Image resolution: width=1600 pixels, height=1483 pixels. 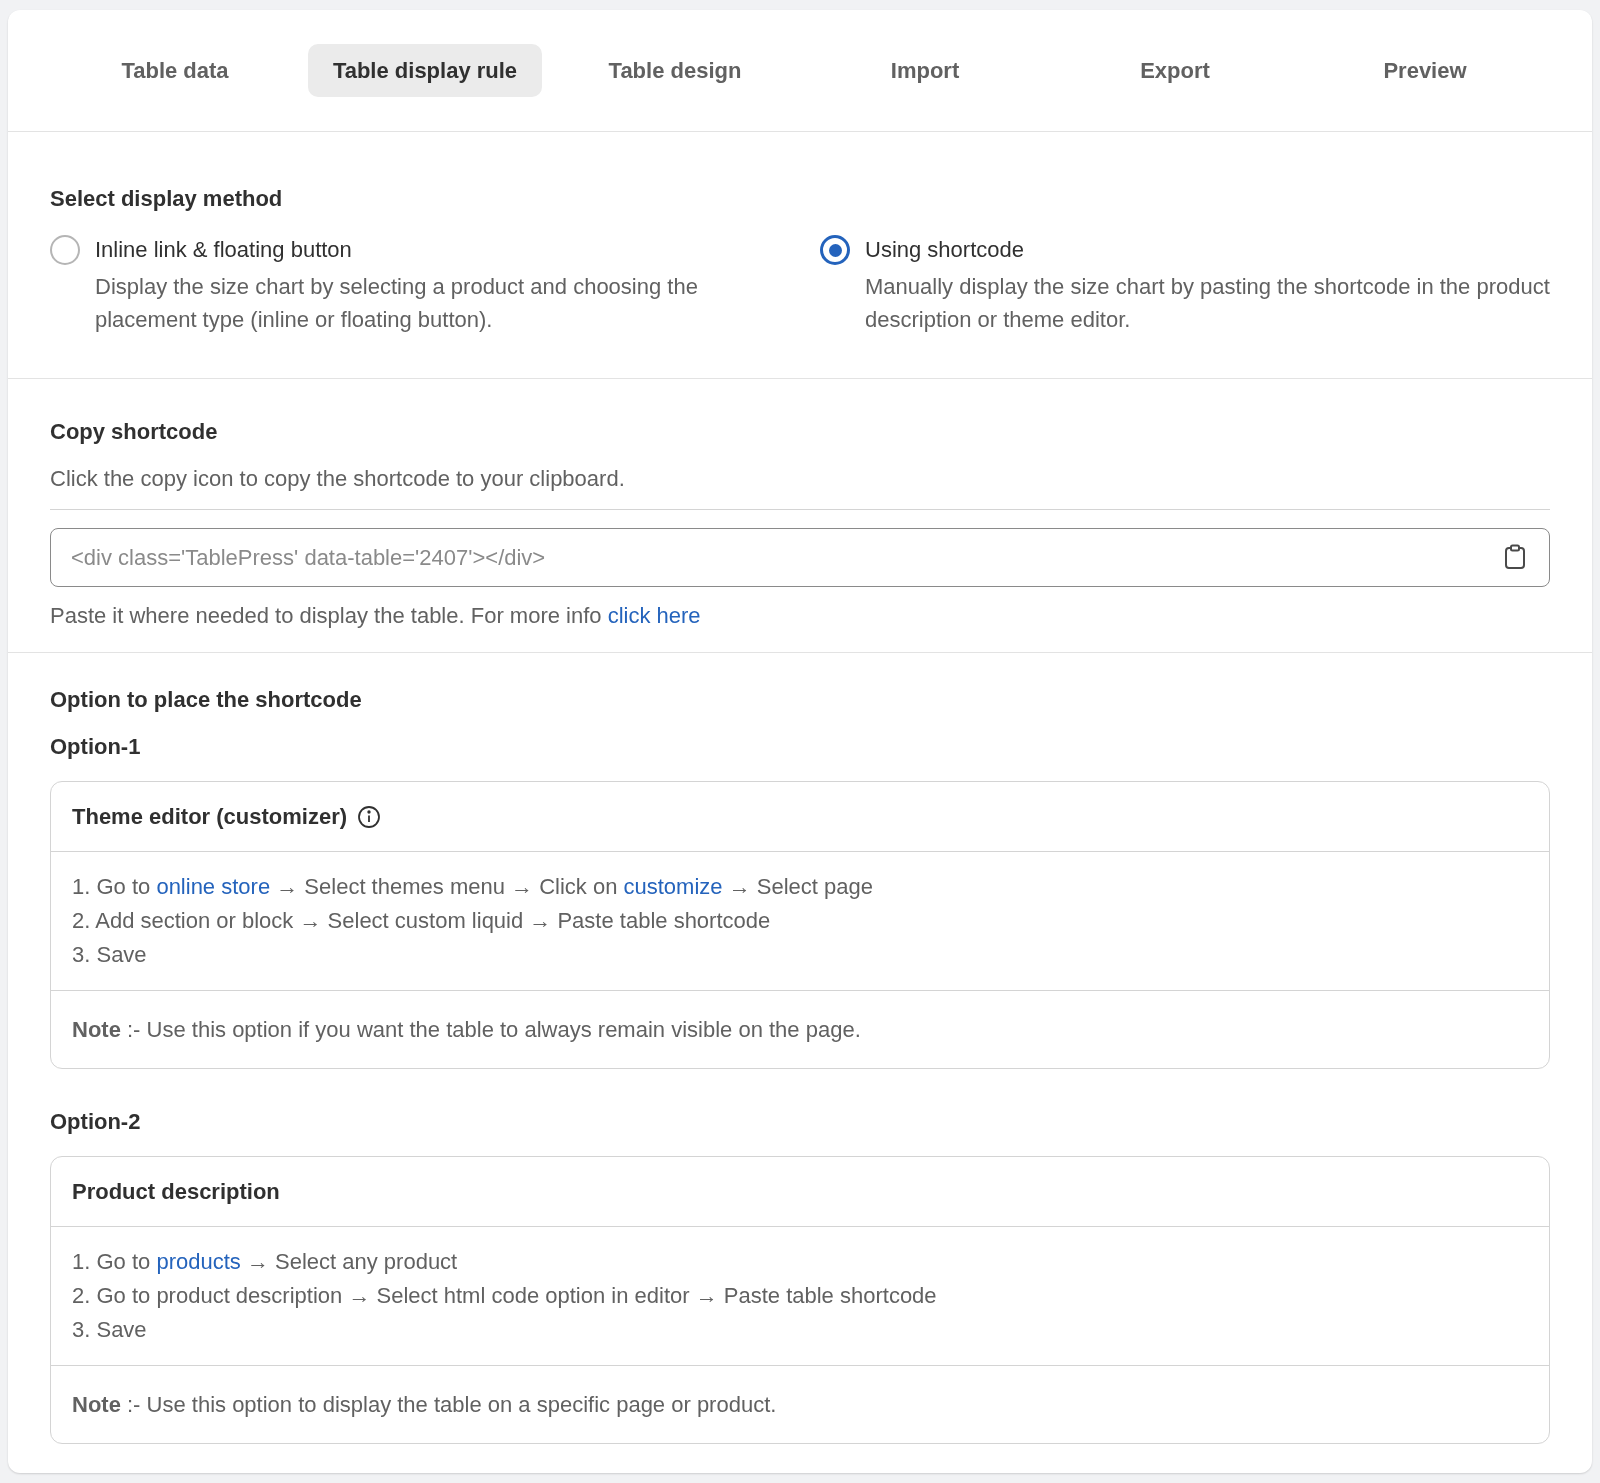 I want to click on option-description: Display the size chart by selecting a product and choosing the placement type (inline or floating button)., so click(x=397, y=303).